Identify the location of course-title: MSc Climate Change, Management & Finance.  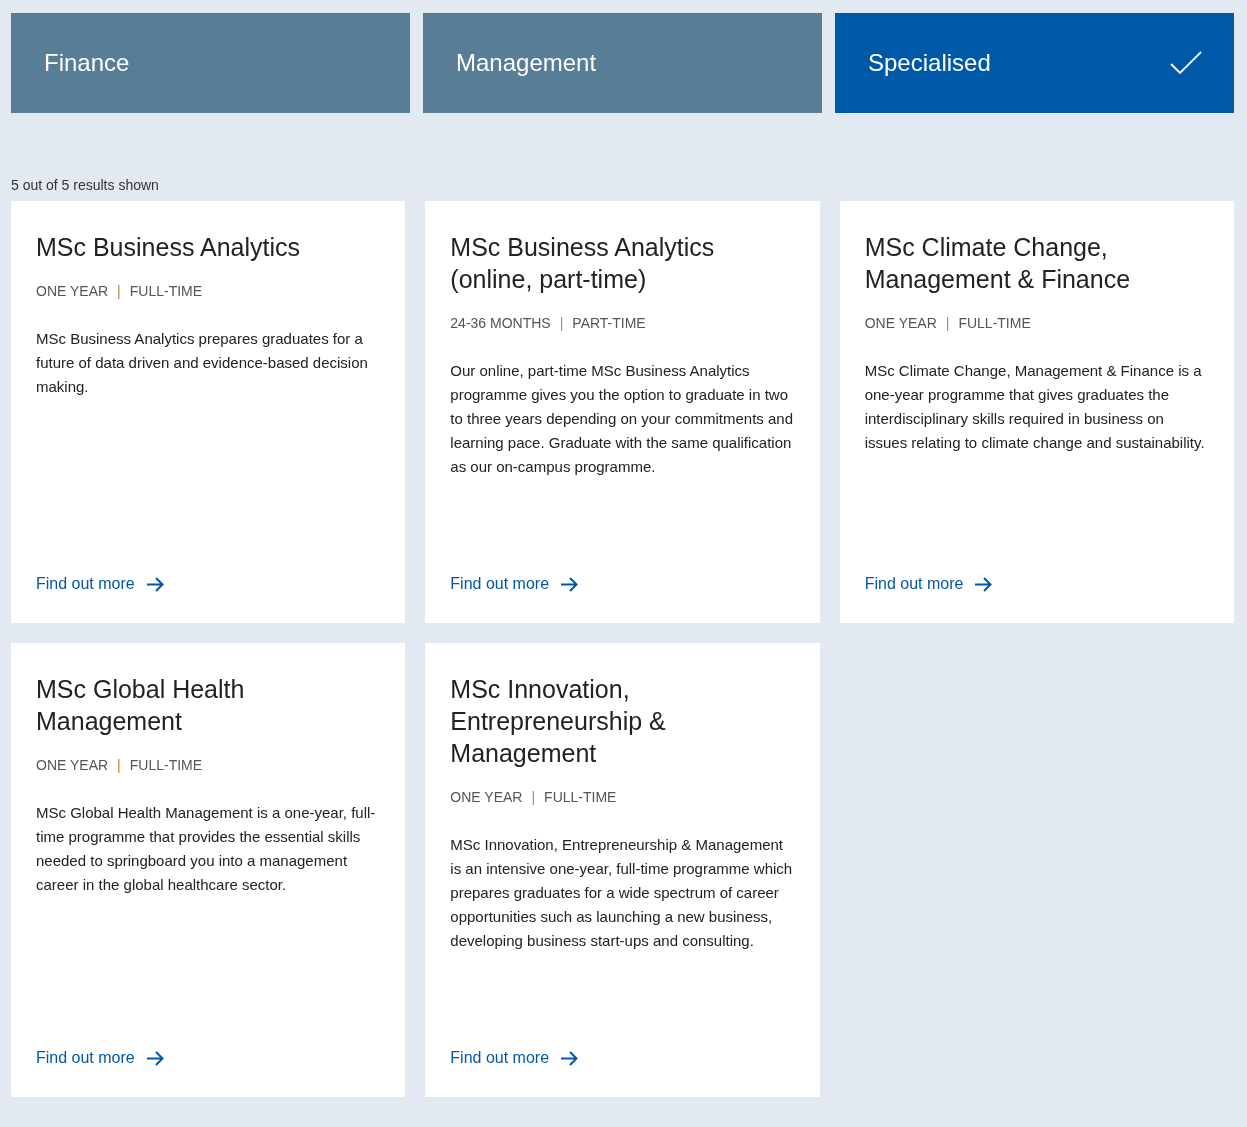
(998, 263).